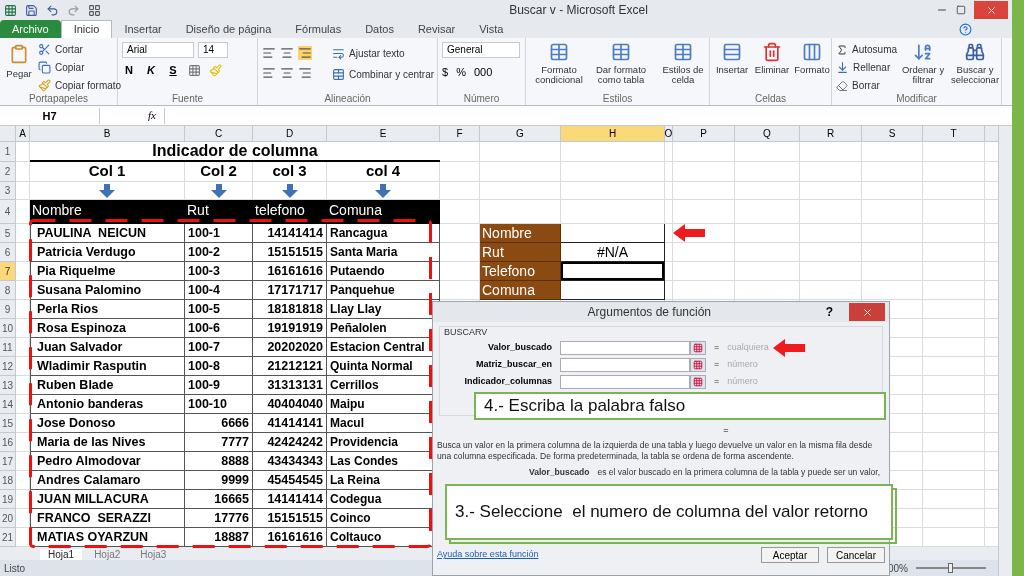  What do you see at coordinates (445, 72) in the screenshot?
I see `currency-button: $` at bounding box center [445, 72].